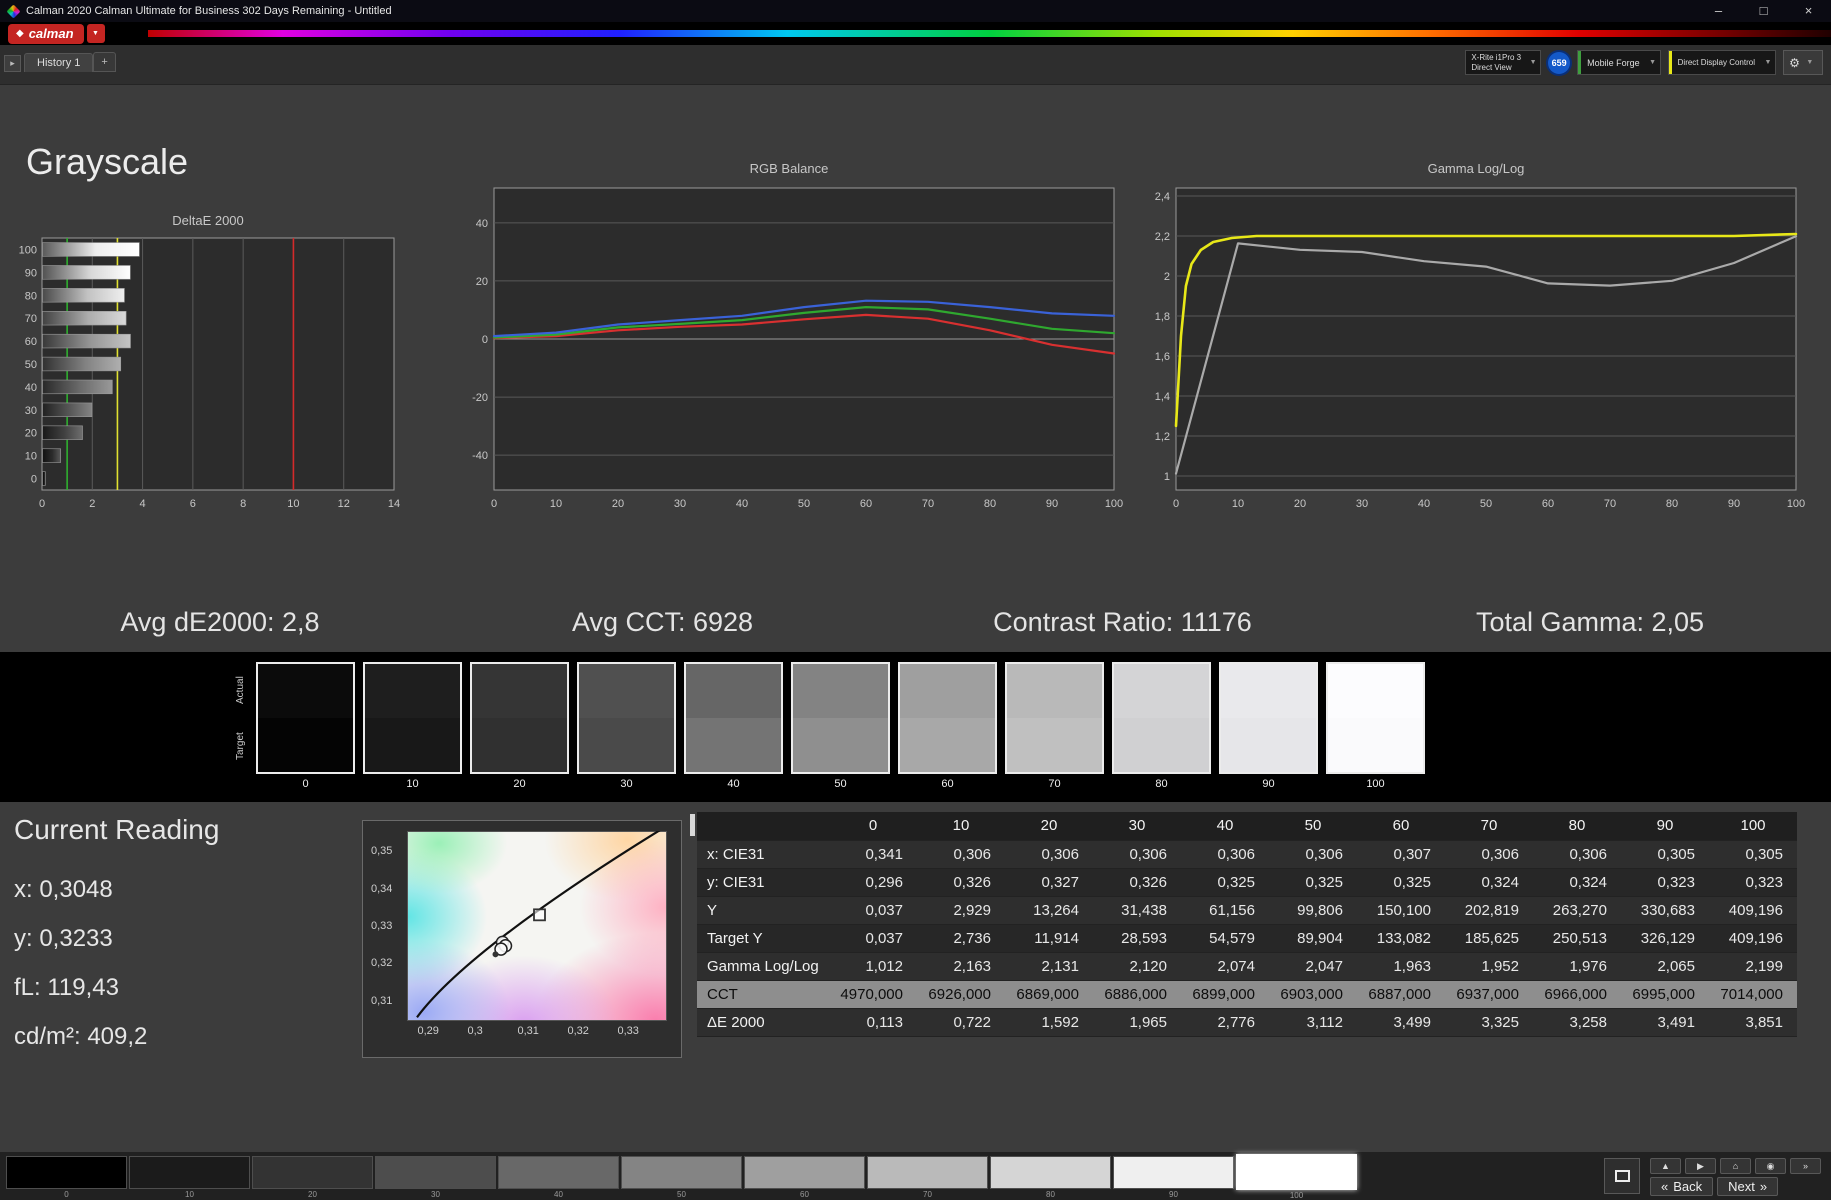 The width and height of the screenshot is (1831, 1200). I want to click on calman-menu-dropdown: ▼, so click(95, 33).